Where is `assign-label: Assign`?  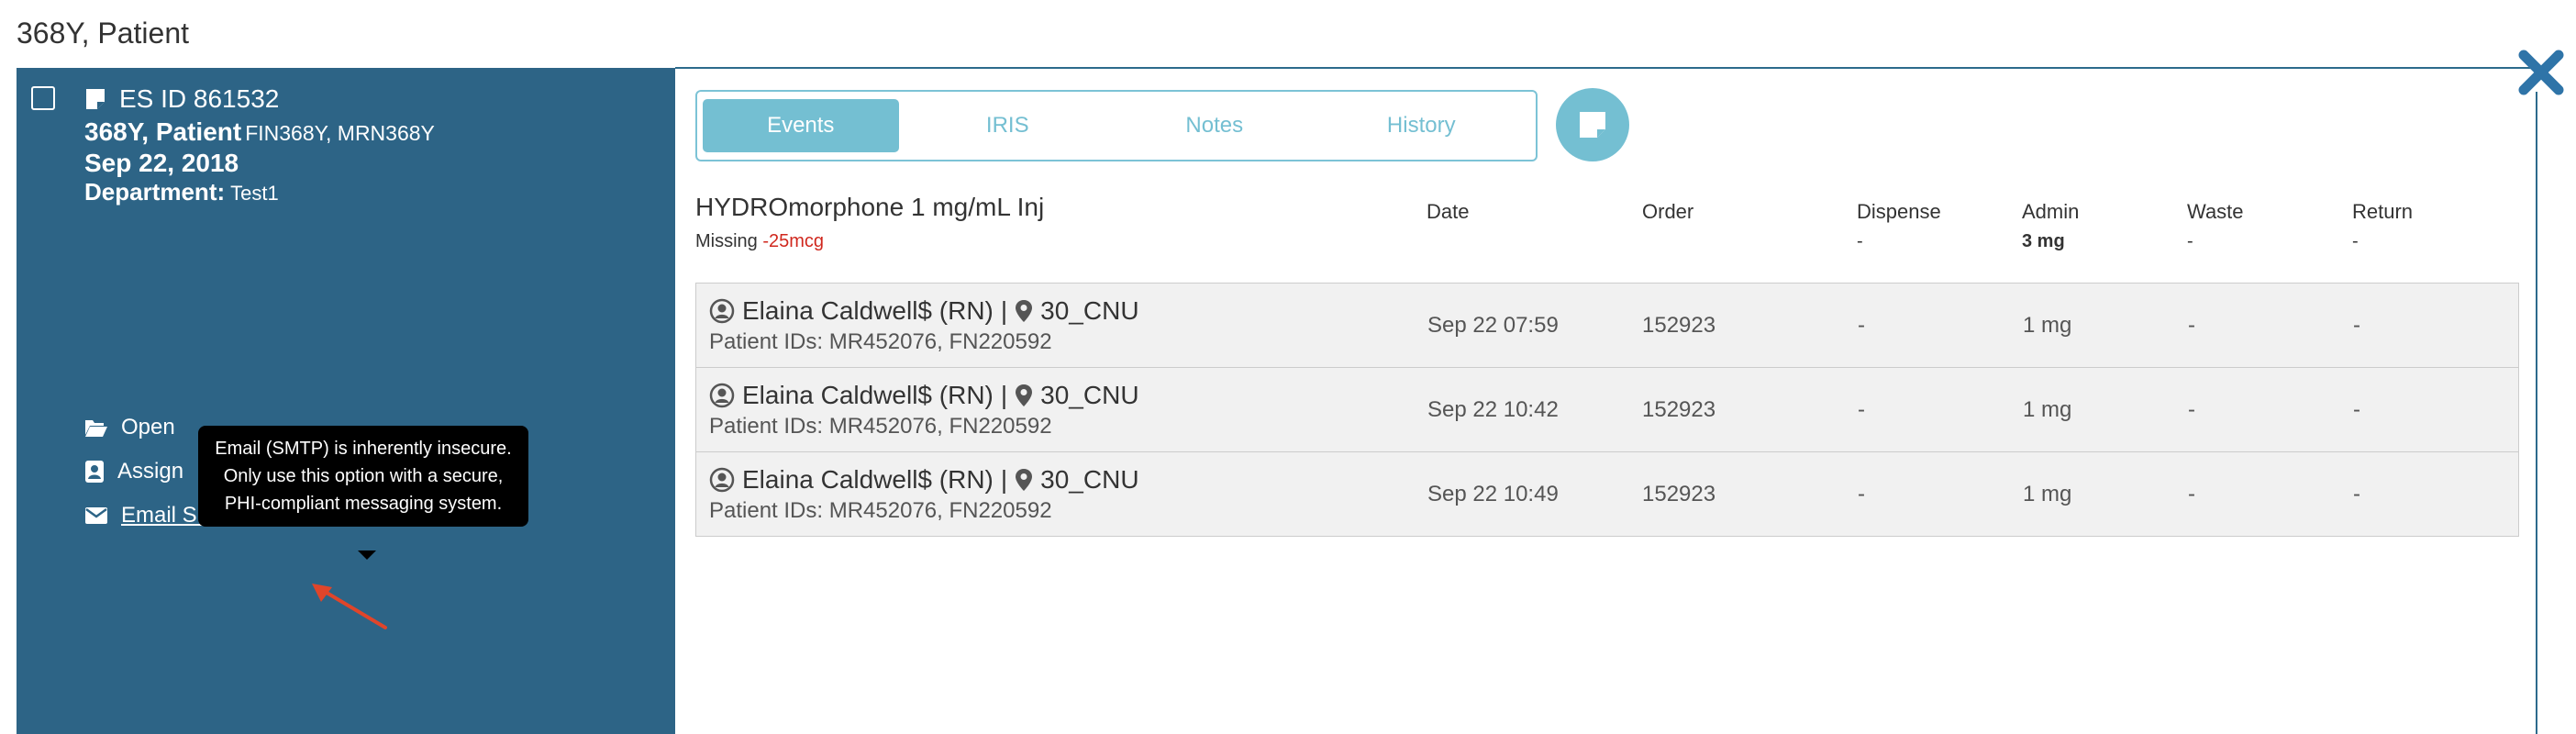
assign-label: Assign is located at coordinates (150, 471).